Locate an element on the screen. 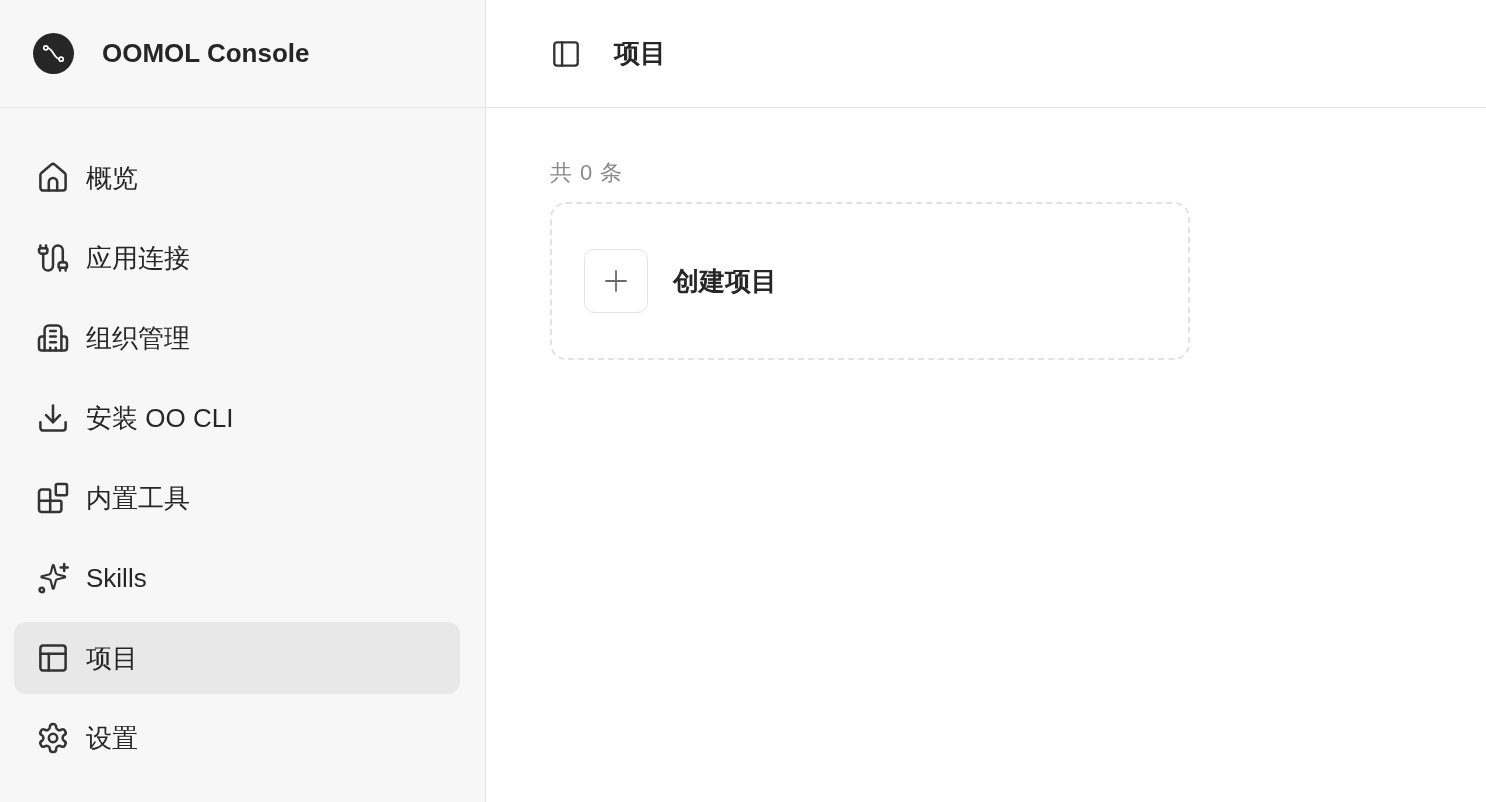 Image resolution: width=1486 pixels, height=802 pixels. logo-icon is located at coordinates (53, 53).